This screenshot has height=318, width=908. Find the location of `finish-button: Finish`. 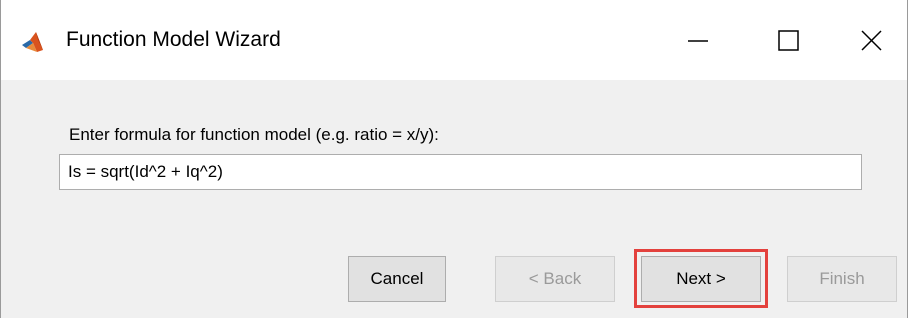

finish-button: Finish is located at coordinates (842, 279).